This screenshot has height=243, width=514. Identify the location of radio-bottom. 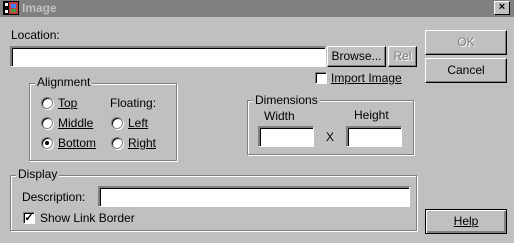
(47, 143).